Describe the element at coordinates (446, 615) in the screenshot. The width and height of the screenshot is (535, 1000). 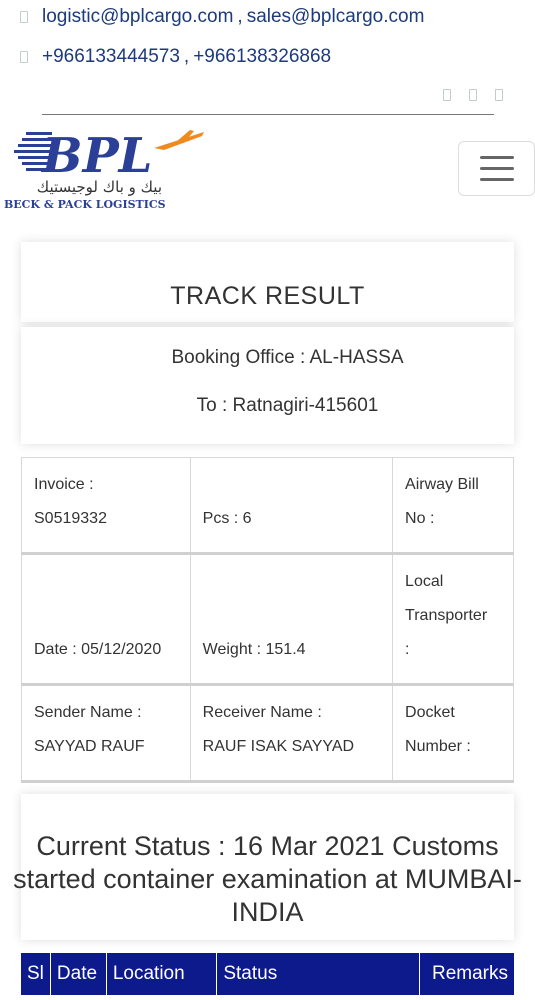
I see `transporter-label: Transporter` at that location.